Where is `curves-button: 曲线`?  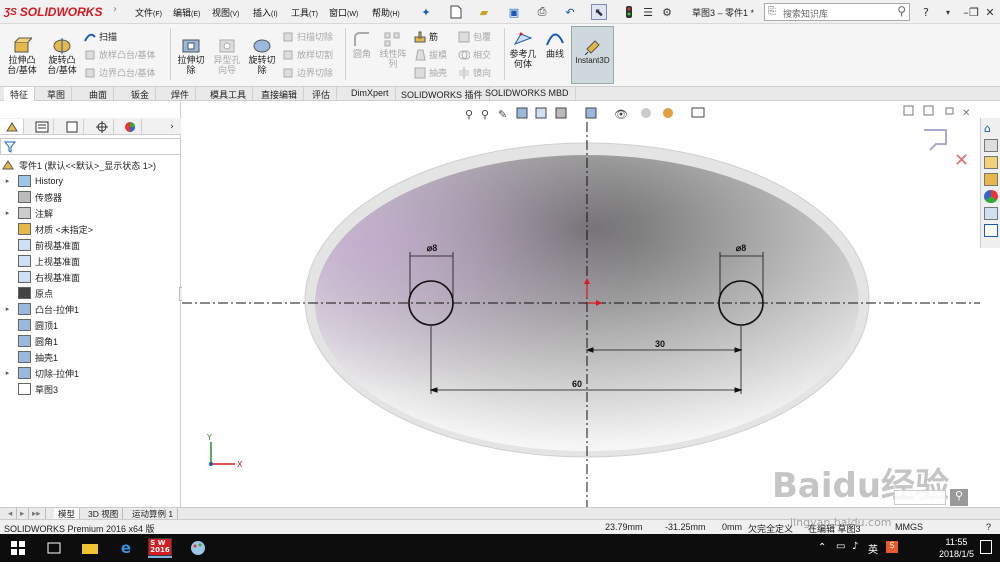 curves-button: 曲线 is located at coordinates (555, 44).